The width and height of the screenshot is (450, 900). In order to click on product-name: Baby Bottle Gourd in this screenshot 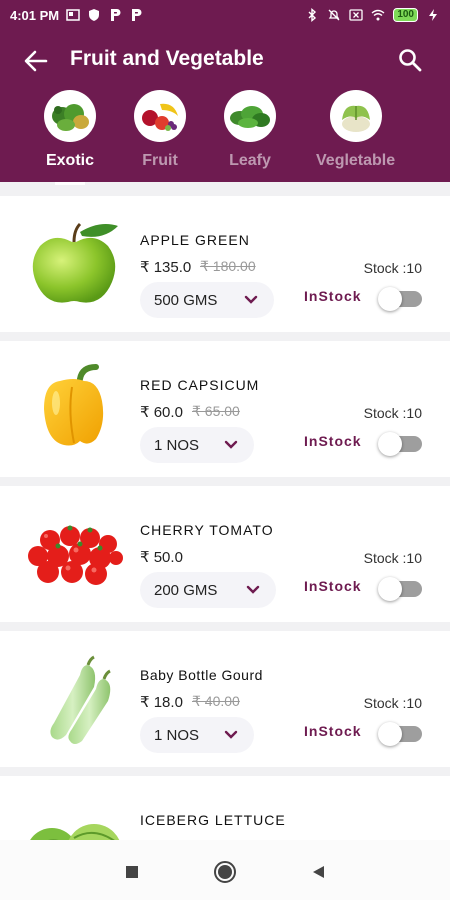, I will do `click(201, 675)`.